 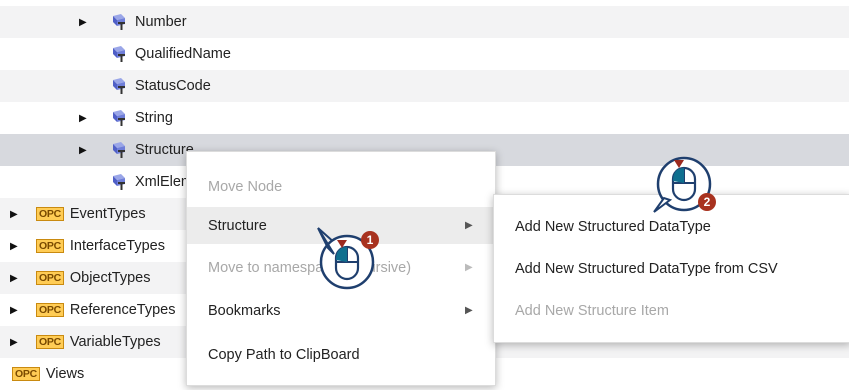 I want to click on tree-row-number: ▶ Number, so click(x=424, y=22).